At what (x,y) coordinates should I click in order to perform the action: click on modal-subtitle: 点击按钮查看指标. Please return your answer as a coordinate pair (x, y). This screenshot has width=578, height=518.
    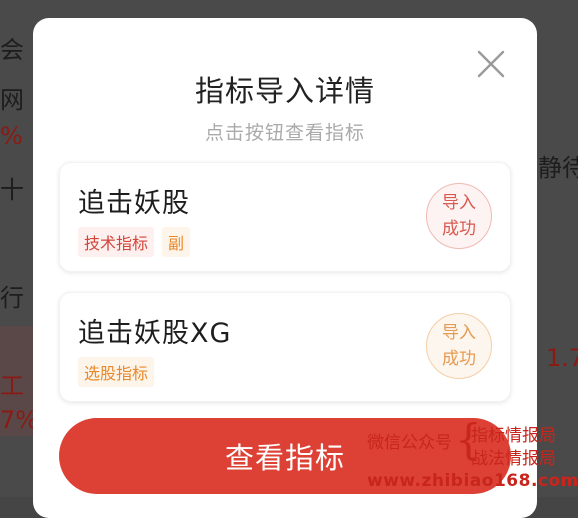
    Looking at the image, I should click on (284, 133).